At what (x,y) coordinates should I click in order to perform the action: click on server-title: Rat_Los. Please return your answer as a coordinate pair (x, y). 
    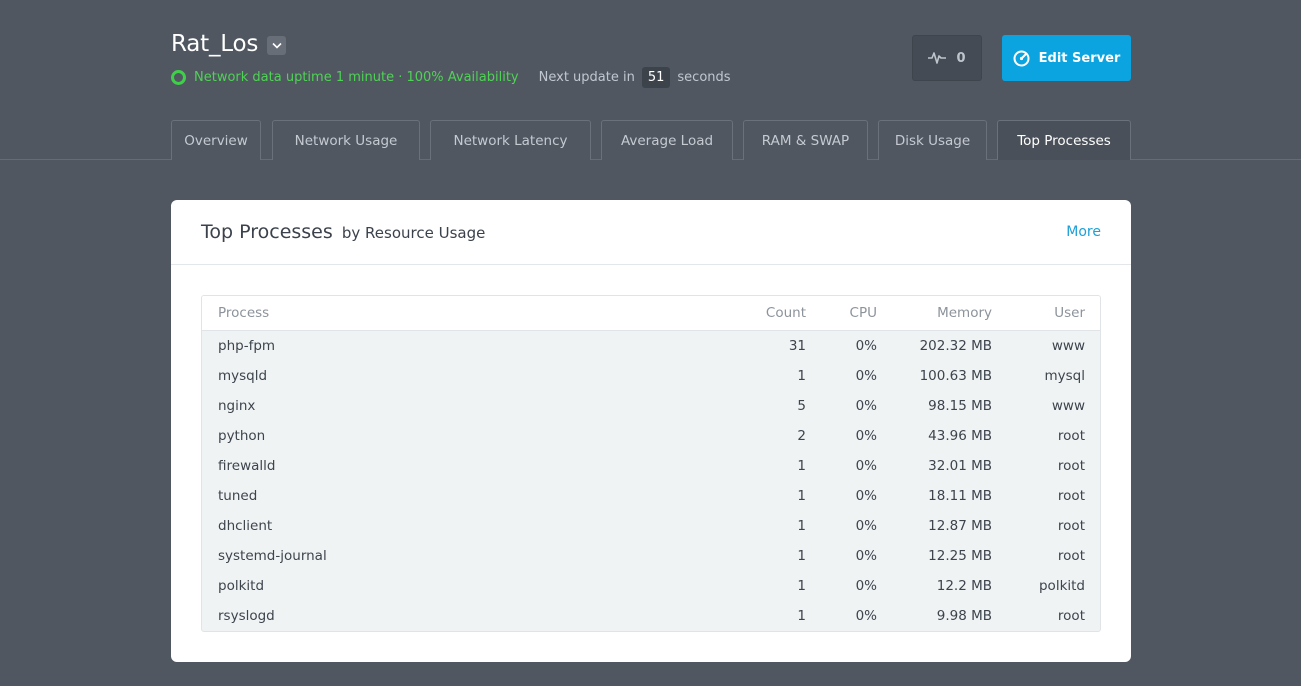
    Looking at the image, I should click on (229, 44).